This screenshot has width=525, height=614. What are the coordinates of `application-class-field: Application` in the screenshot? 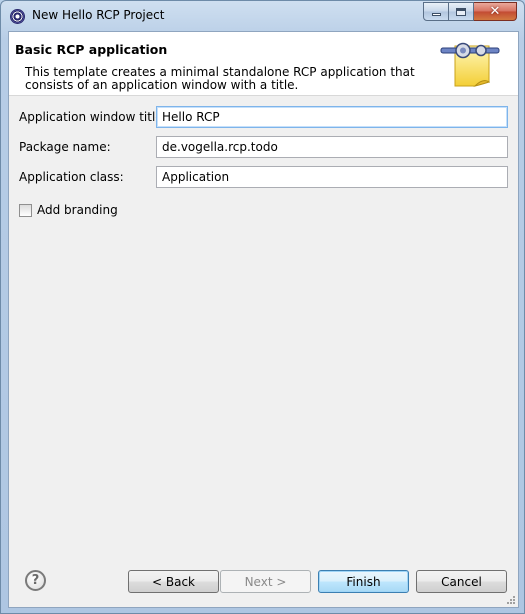 It's located at (332, 177).